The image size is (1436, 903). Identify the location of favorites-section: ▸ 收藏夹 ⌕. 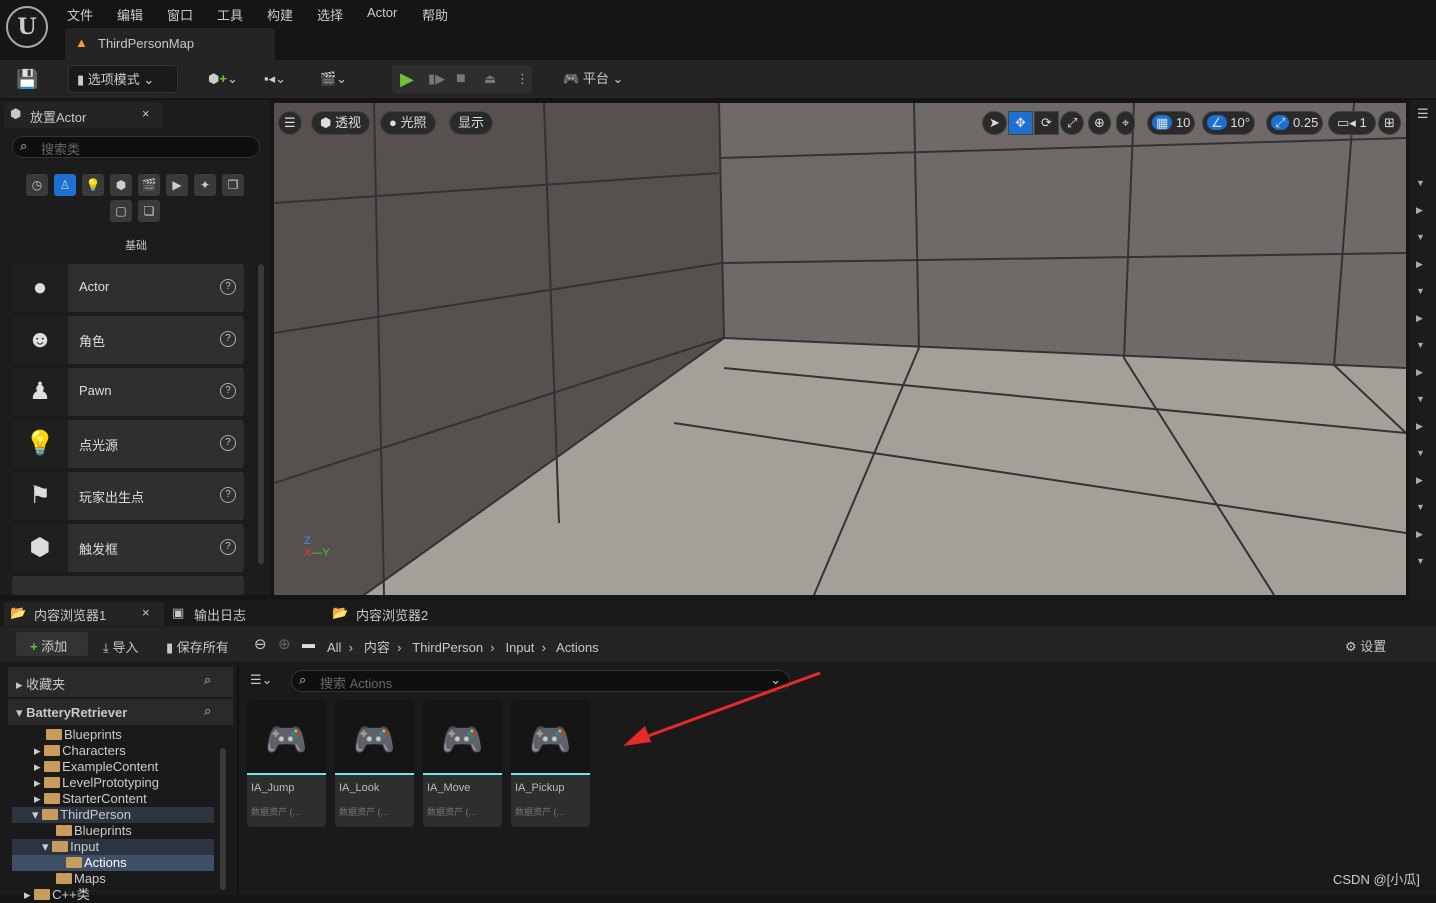
(120, 682).